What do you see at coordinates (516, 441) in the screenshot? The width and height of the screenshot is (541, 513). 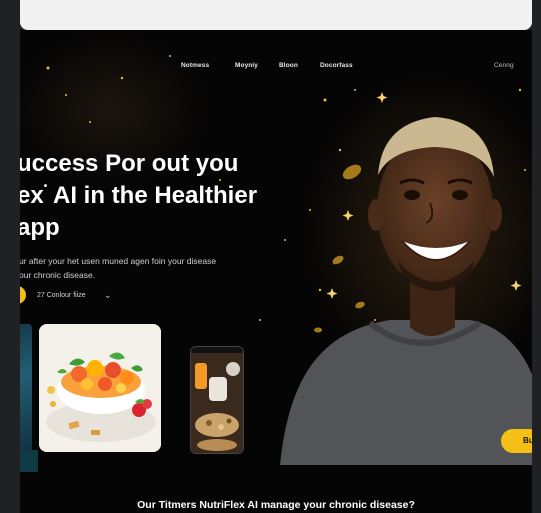 I see `buy-button: Bu` at bounding box center [516, 441].